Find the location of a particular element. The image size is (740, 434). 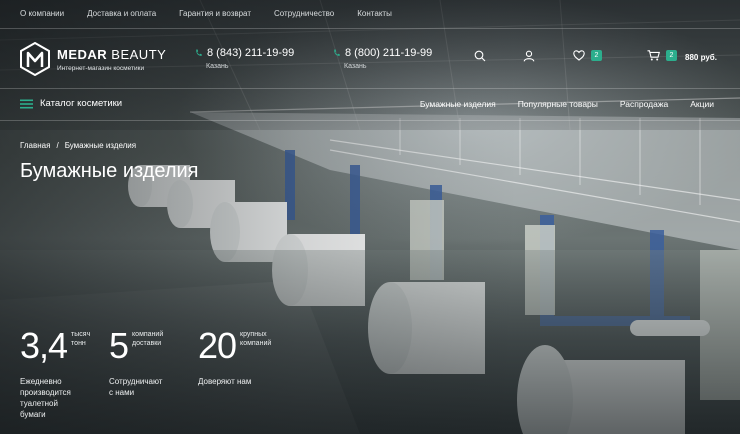

toplink-cooperation: Сотрудничество is located at coordinates (304, 15).